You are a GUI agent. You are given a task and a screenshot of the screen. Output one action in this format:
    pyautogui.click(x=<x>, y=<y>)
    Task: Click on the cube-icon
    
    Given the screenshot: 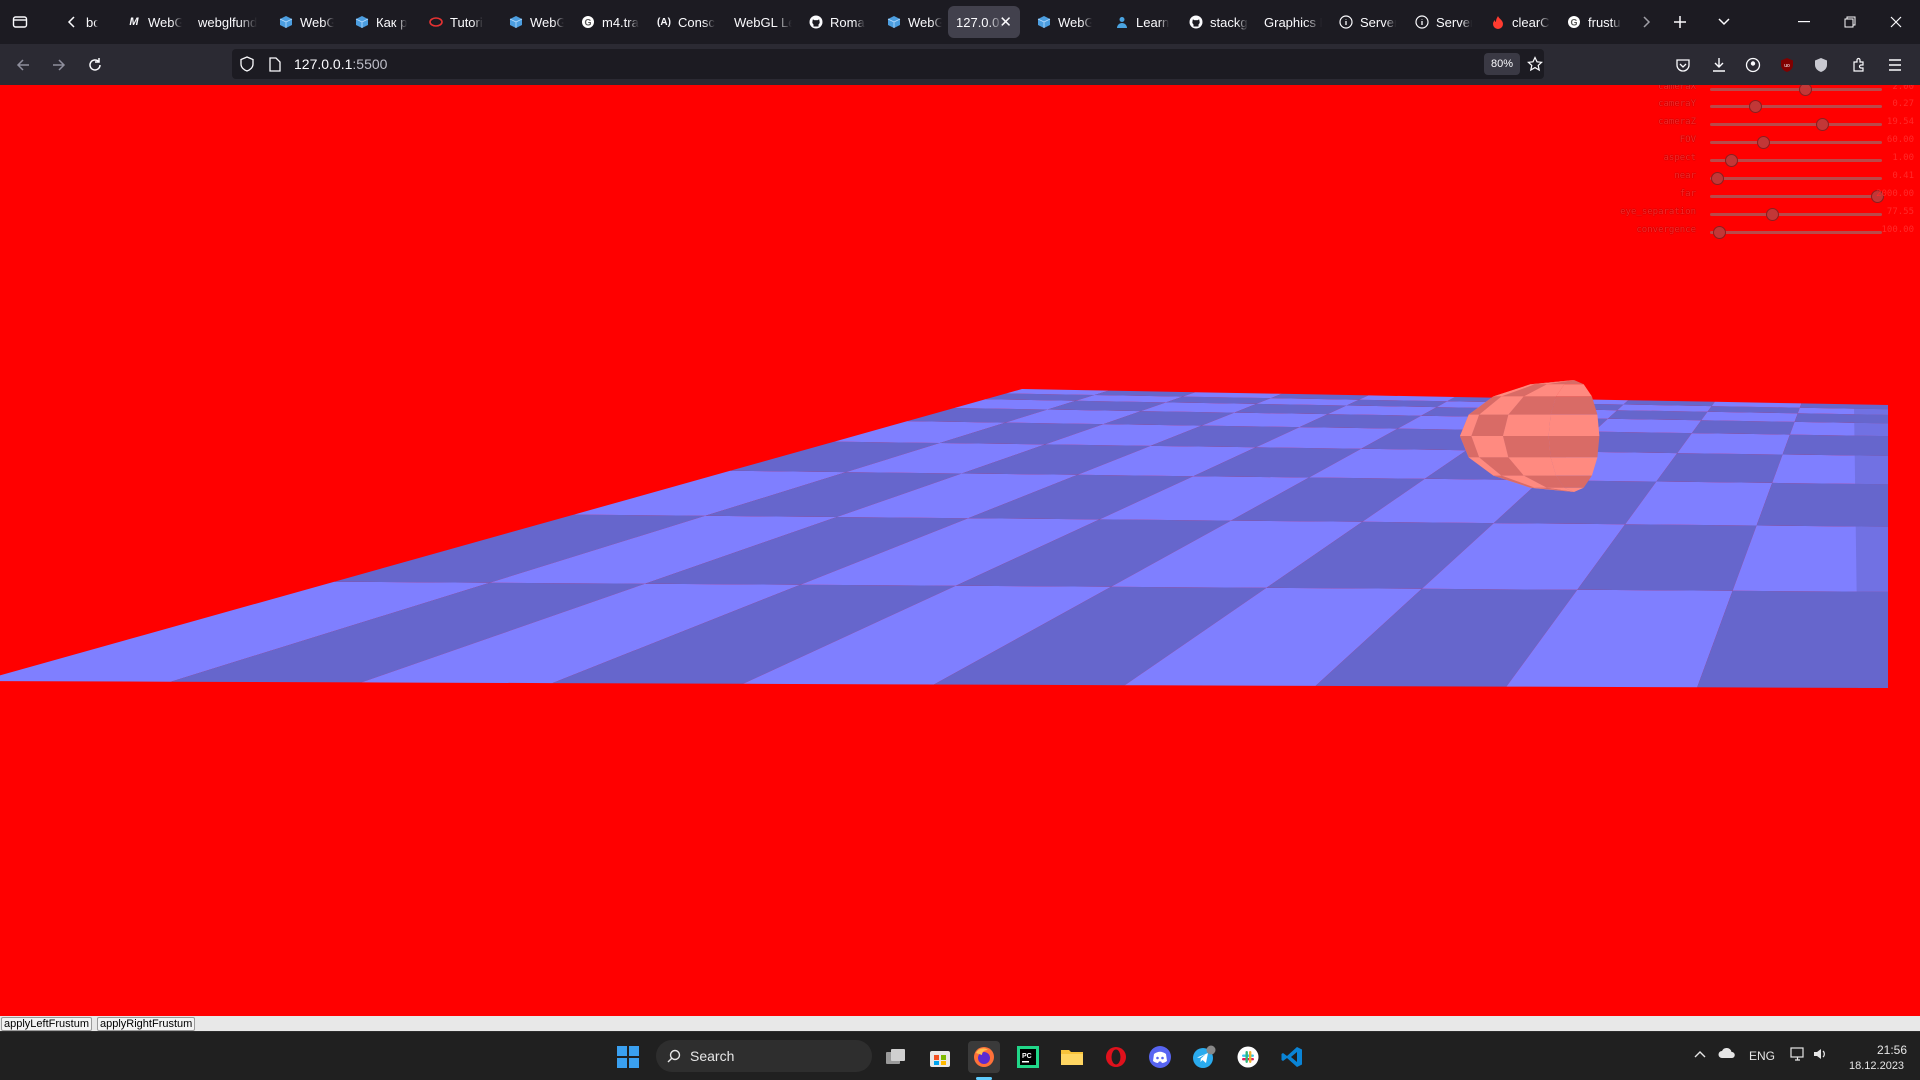 What is the action you would take?
    pyautogui.click(x=362, y=22)
    